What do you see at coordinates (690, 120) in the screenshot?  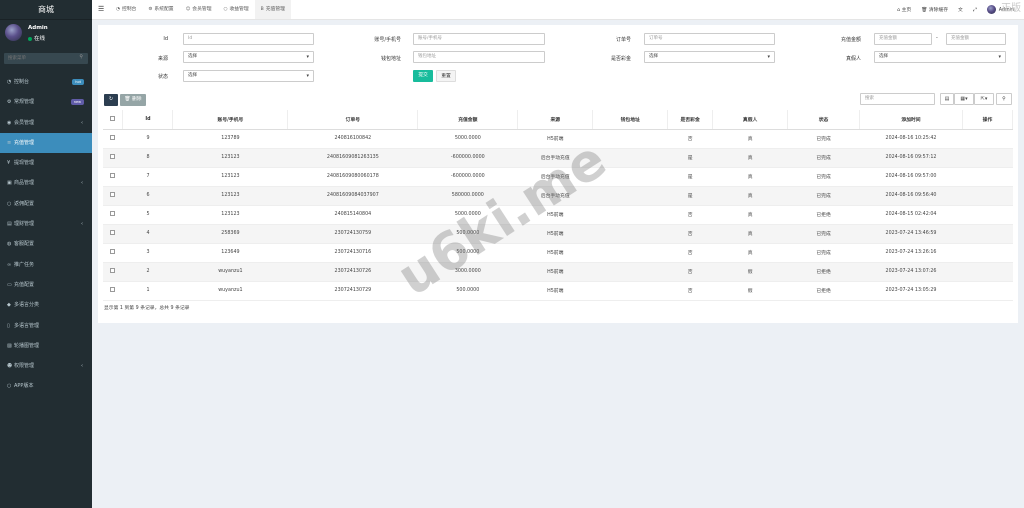 I see `column-header: 是否彩金` at bounding box center [690, 120].